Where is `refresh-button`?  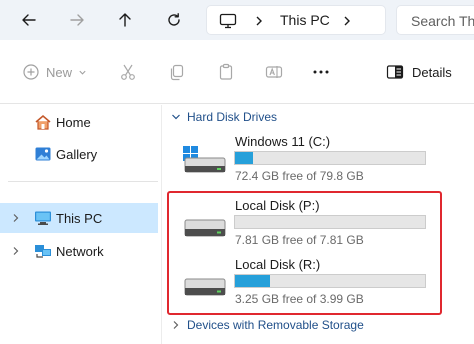 refresh-button is located at coordinates (174, 20).